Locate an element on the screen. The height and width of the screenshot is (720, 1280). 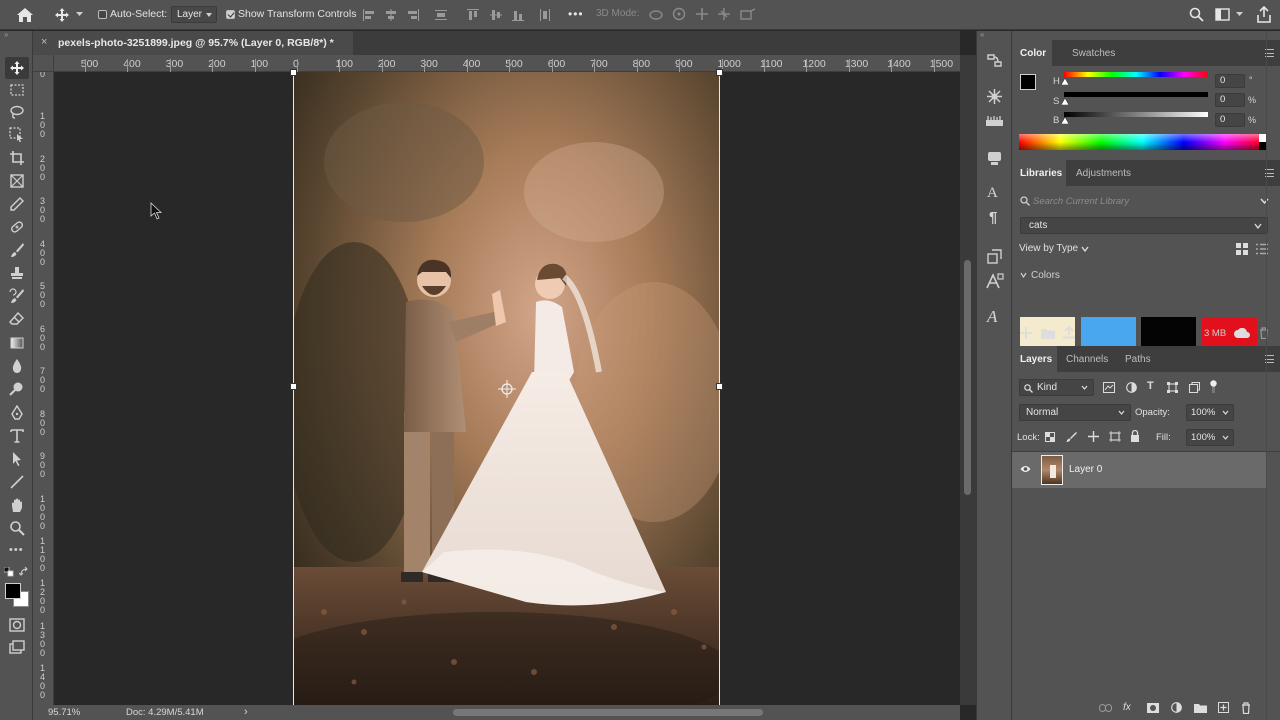
share-icon is located at coordinates (1264, 14).